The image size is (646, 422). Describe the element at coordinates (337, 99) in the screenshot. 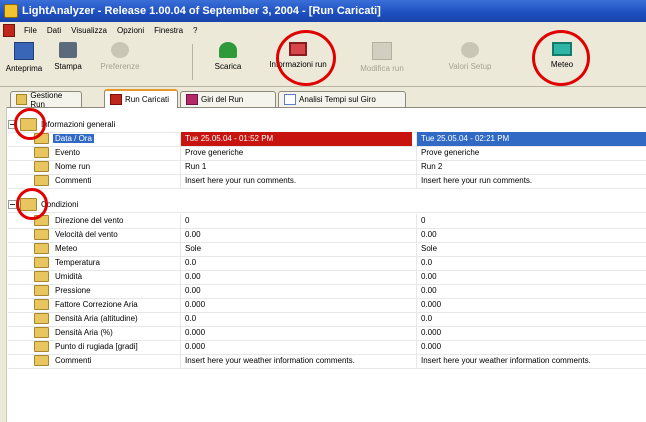

I see `tab-label: Analisi Tempi sul Giro` at that location.